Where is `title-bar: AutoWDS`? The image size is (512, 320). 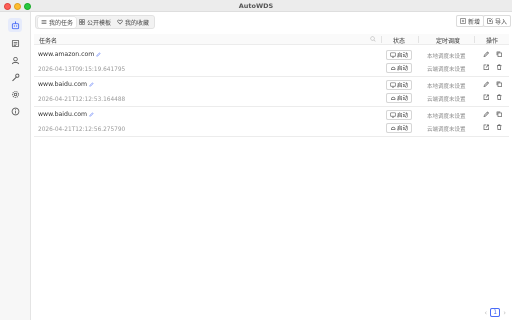
title-bar: AutoWDS is located at coordinates (256, 6).